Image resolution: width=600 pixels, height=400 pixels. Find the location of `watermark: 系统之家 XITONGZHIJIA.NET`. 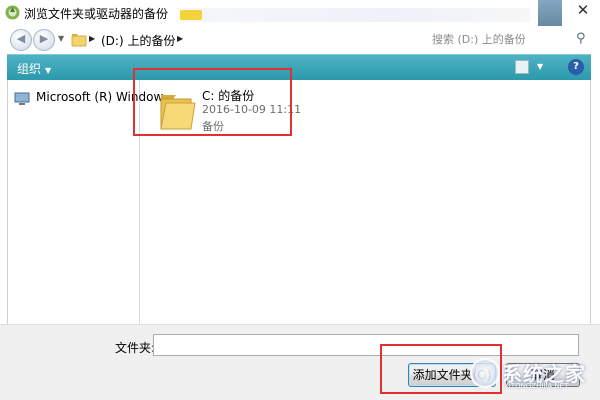

watermark: 系统之家 XITONGZHIJIA.NET is located at coordinates (535, 374).